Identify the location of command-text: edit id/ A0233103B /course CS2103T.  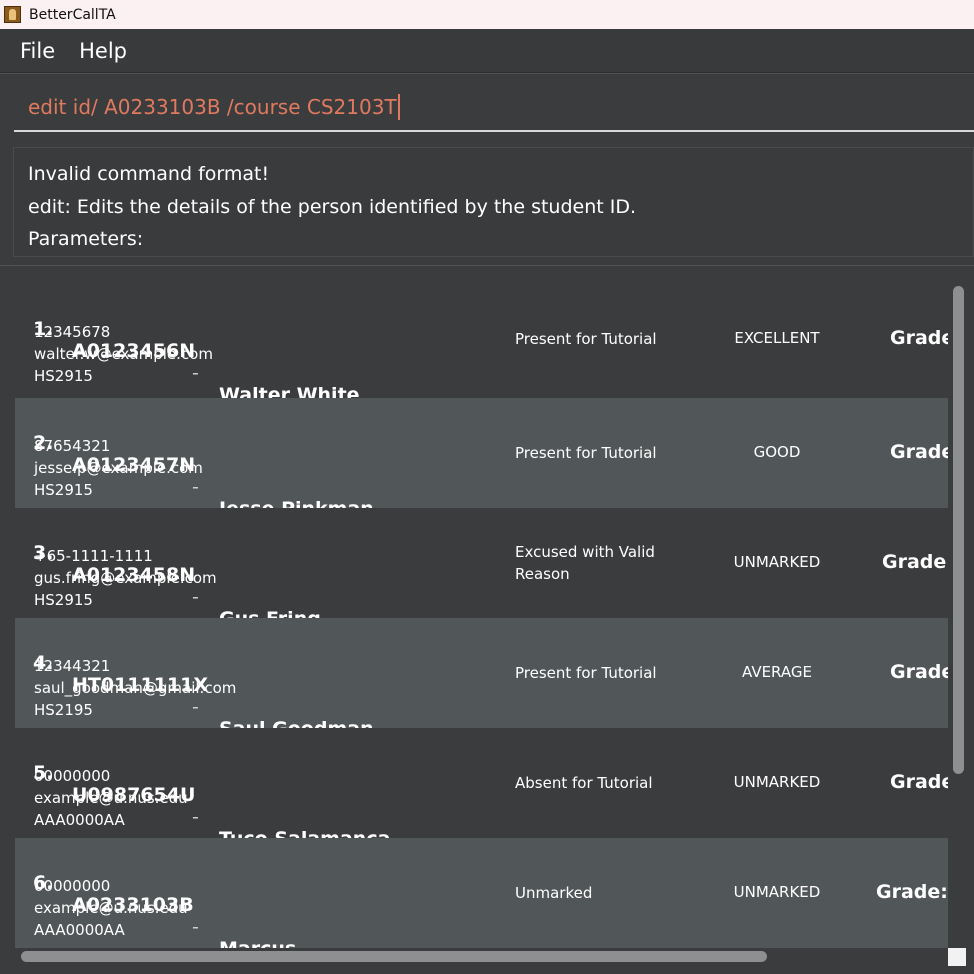
(212, 107).